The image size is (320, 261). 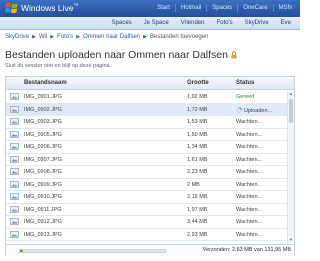 What do you see at coordinates (197, 97) in the screenshot?
I see `file-size: 1,92 MB` at bounding box center [197, 97].